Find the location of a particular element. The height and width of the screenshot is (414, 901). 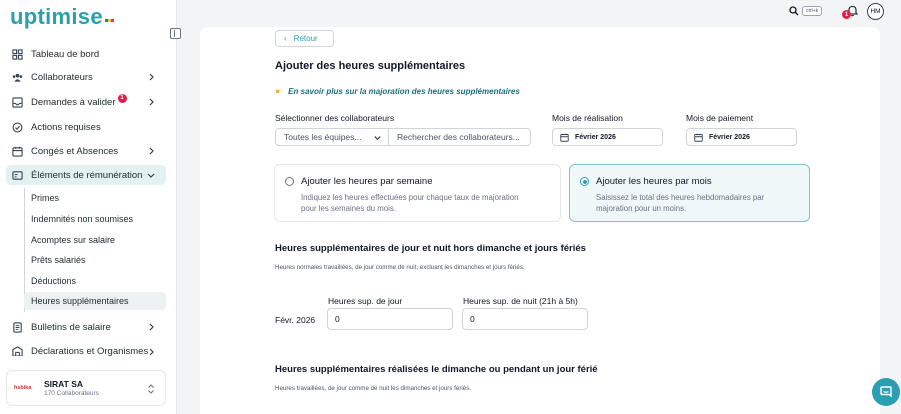

payment-month-value: Février 2026 is located at coordinates (729, 137).